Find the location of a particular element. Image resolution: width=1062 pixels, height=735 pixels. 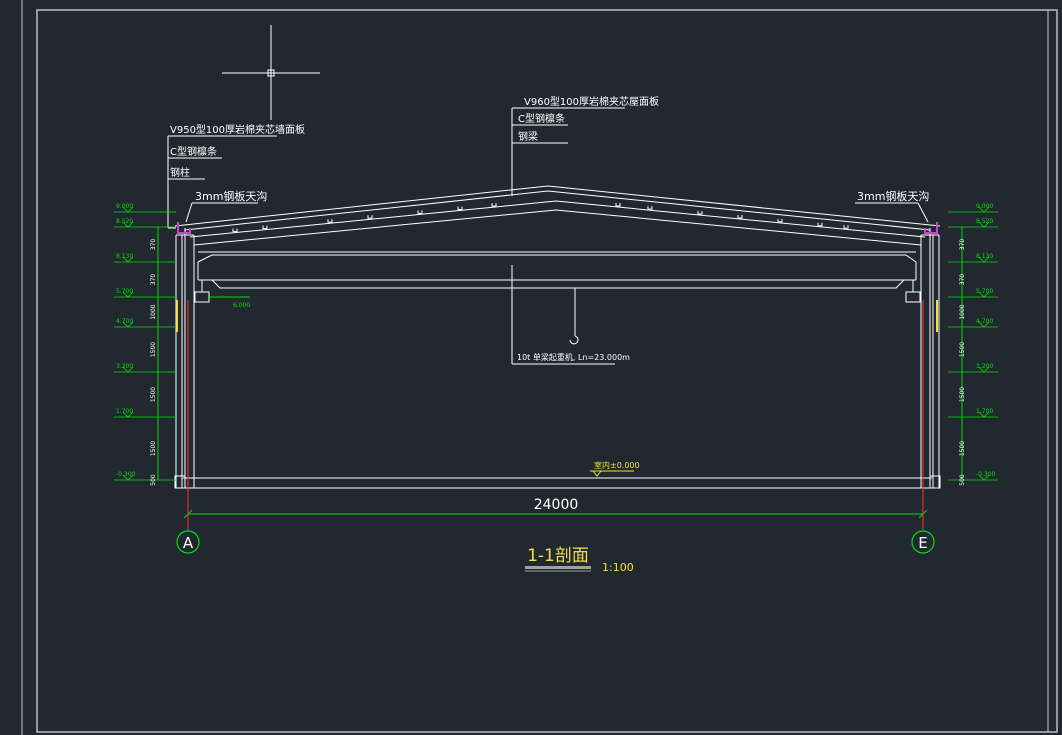

gutter-left-label: 3mm钢板天沟 is located at coordinates (231, 196).